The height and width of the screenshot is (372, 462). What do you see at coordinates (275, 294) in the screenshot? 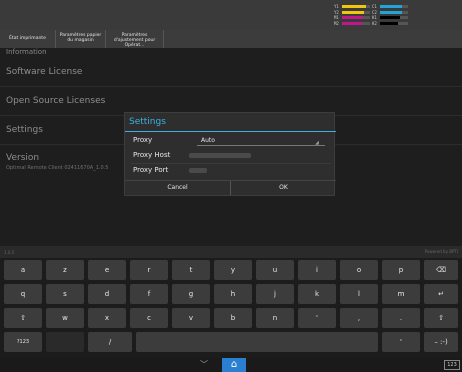
I see `key: j` at bounding box center [275, 294].